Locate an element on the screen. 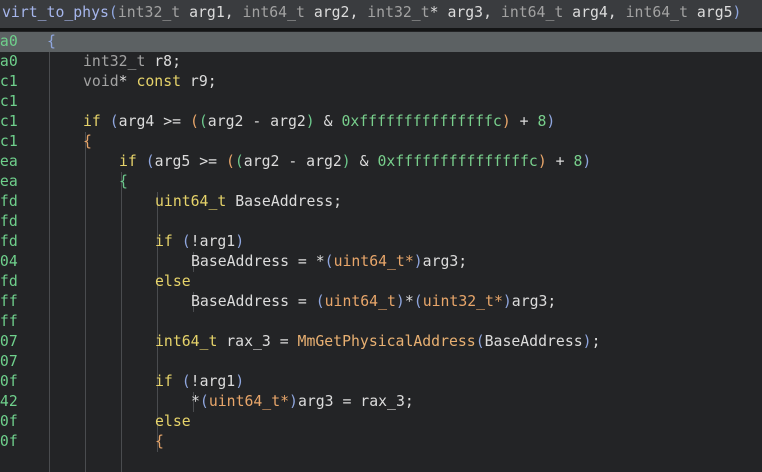 This screenshot has width=762, height=472. code-line: 00f { is located at coordinates (381, 442).